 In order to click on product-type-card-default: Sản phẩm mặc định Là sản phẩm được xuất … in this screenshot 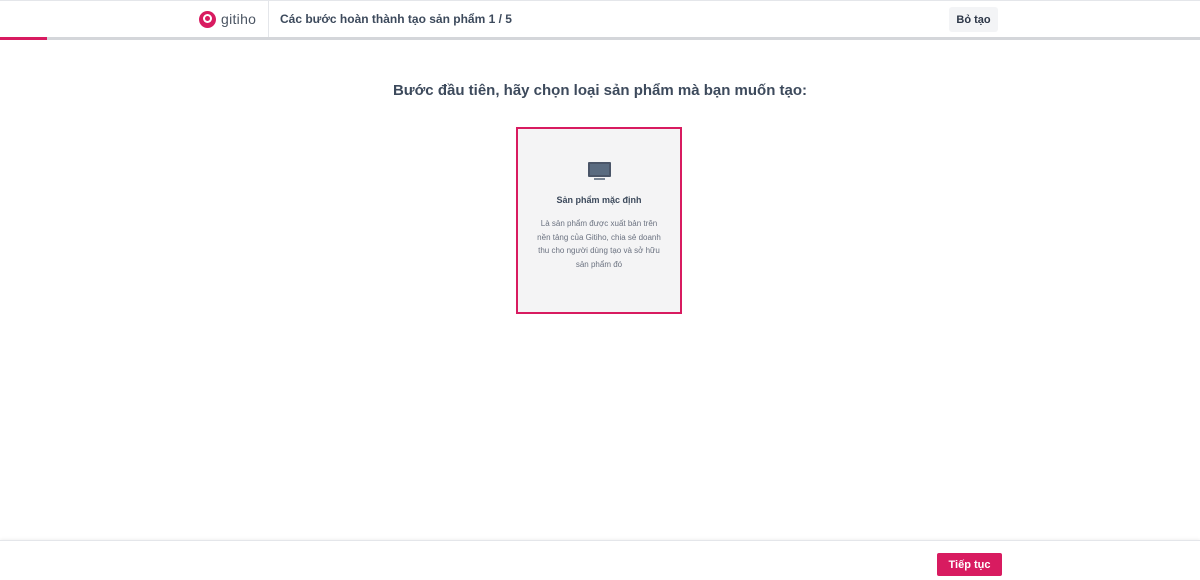, I will do `click(599, 220)`.